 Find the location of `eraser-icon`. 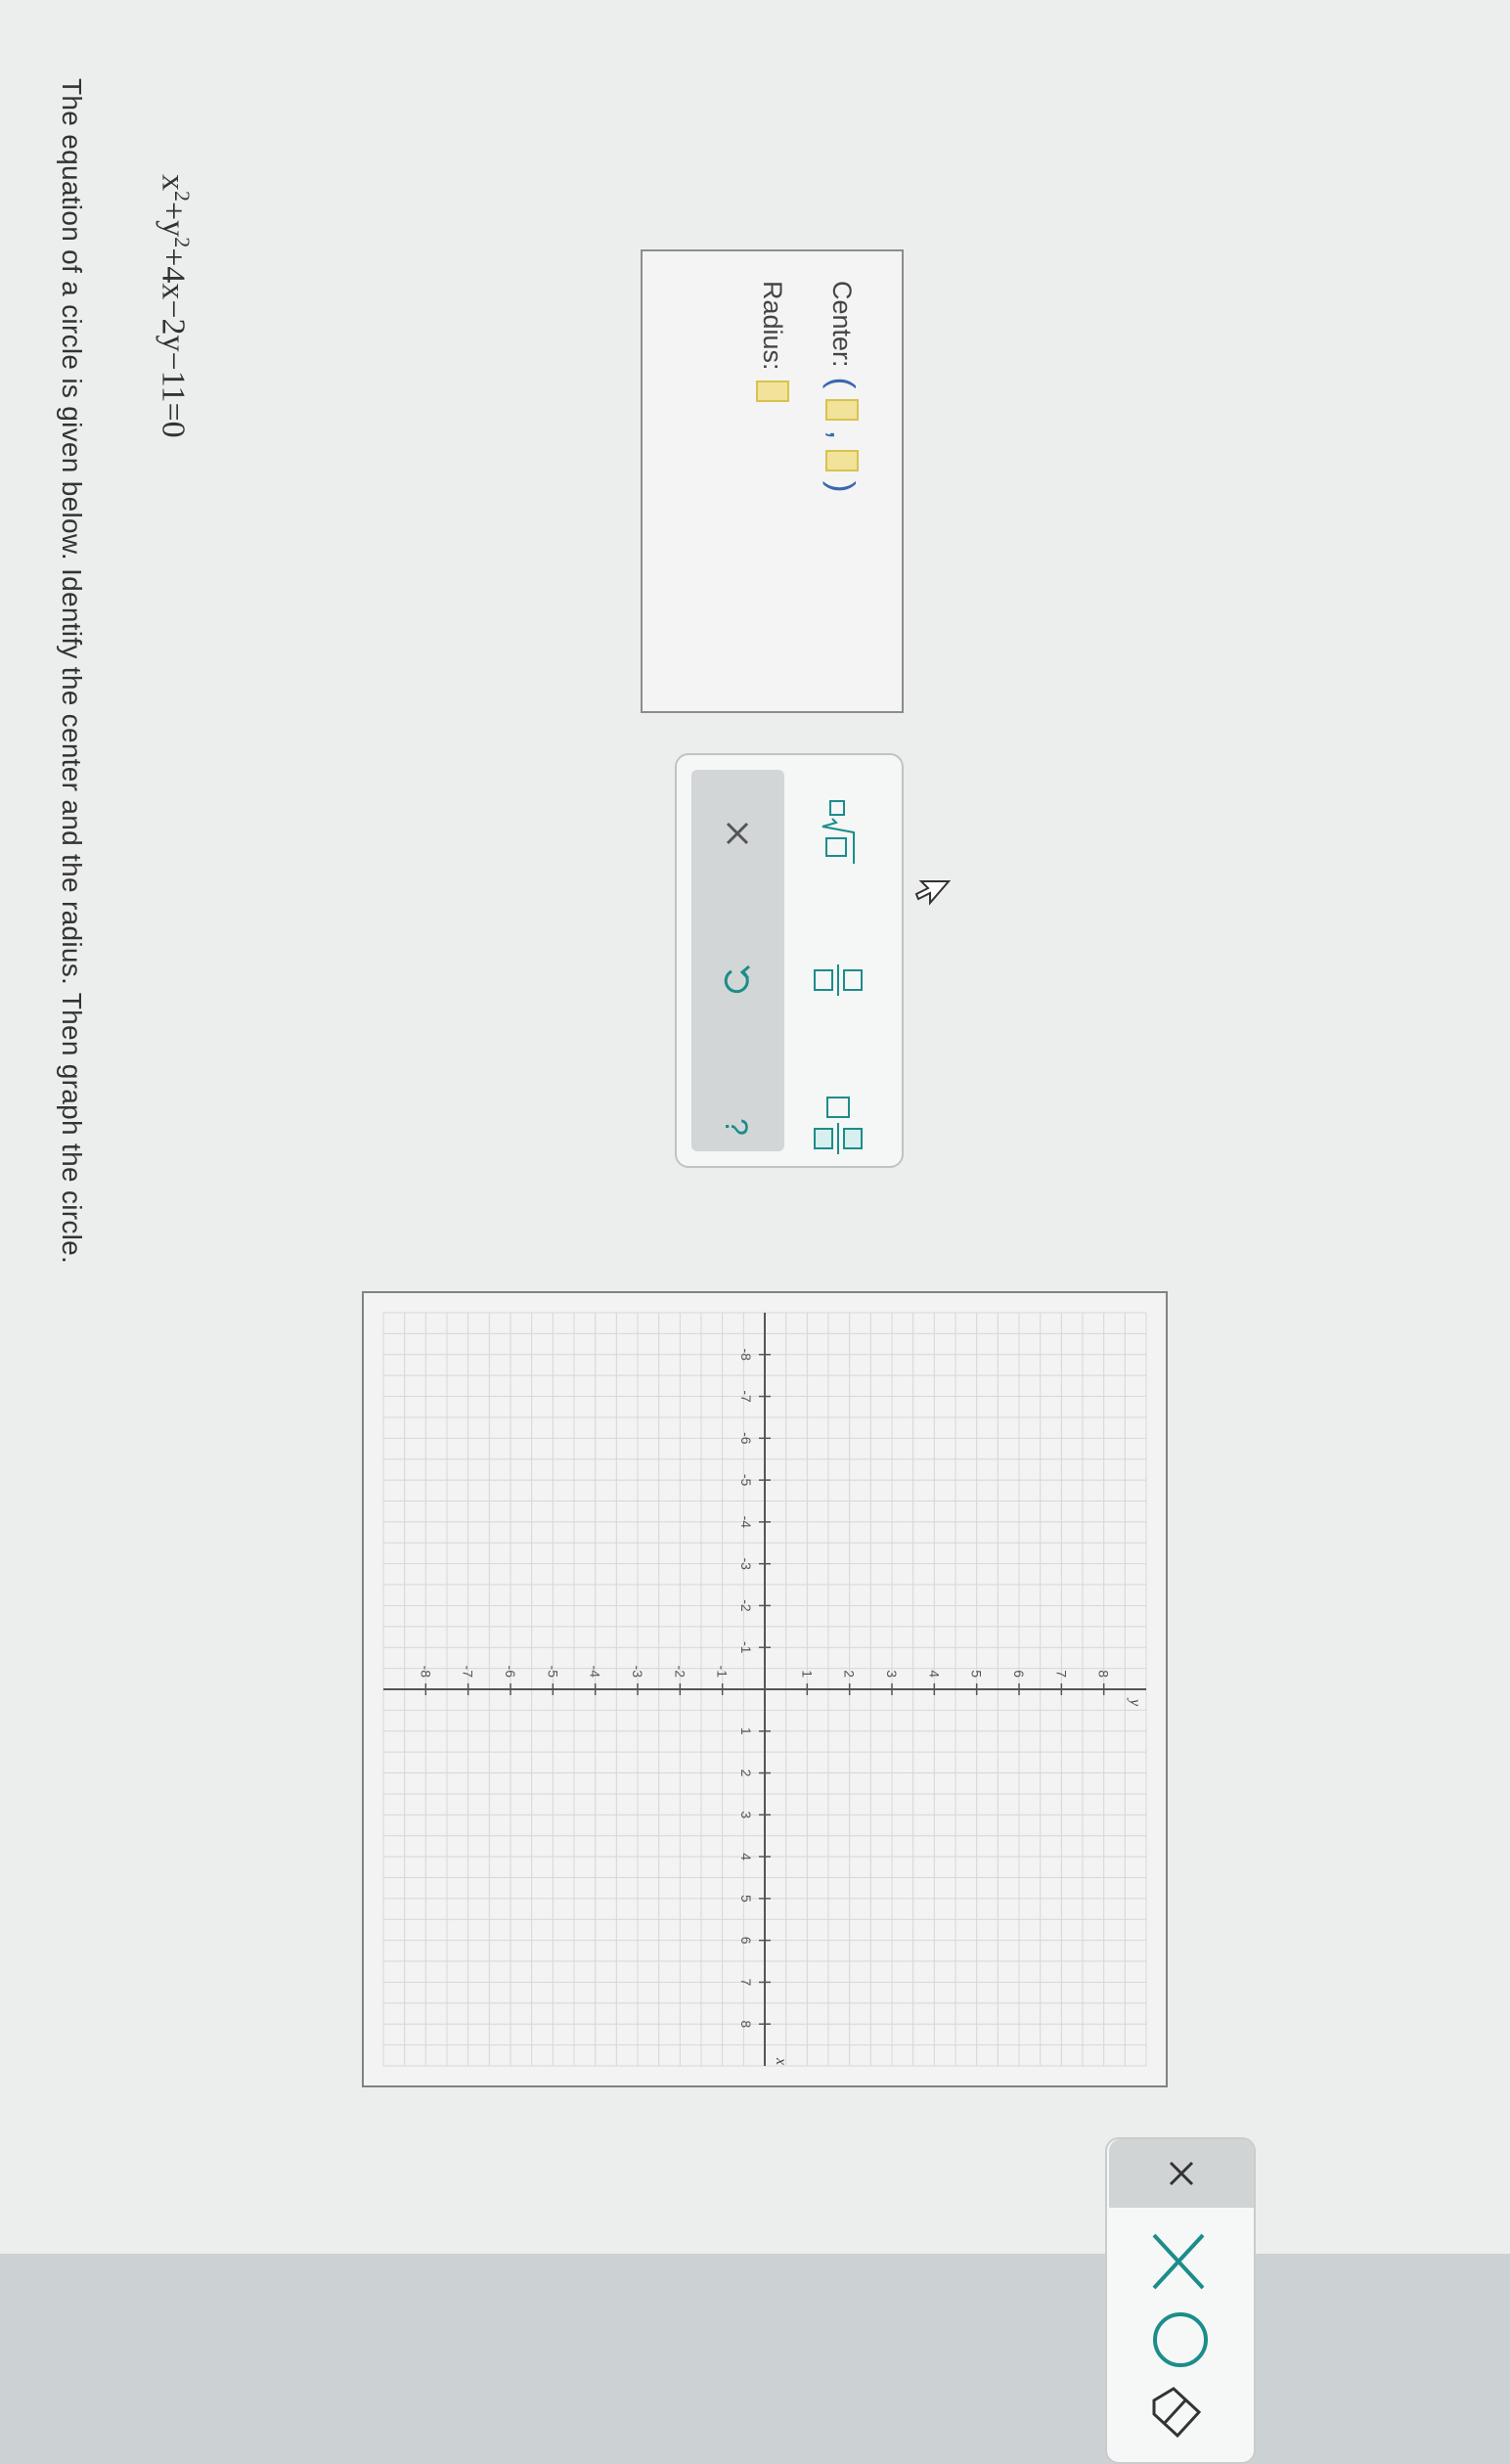

eraser-icon is located at coordinates (1180, 2413).